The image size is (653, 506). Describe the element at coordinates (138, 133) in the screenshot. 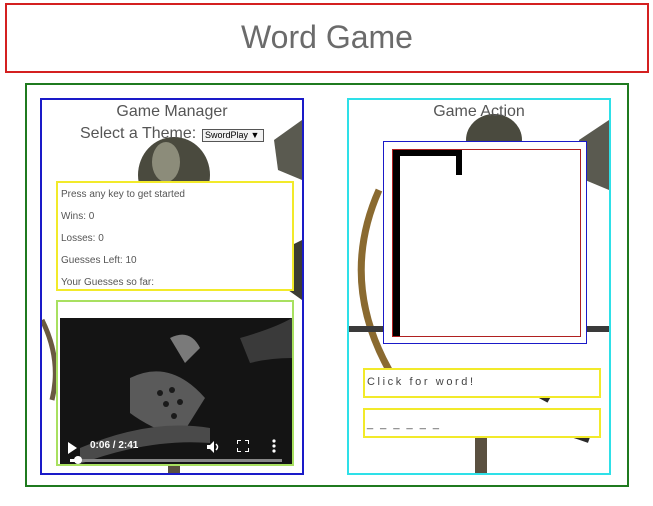

I see `theme-label: Select a Theme:` at that location.